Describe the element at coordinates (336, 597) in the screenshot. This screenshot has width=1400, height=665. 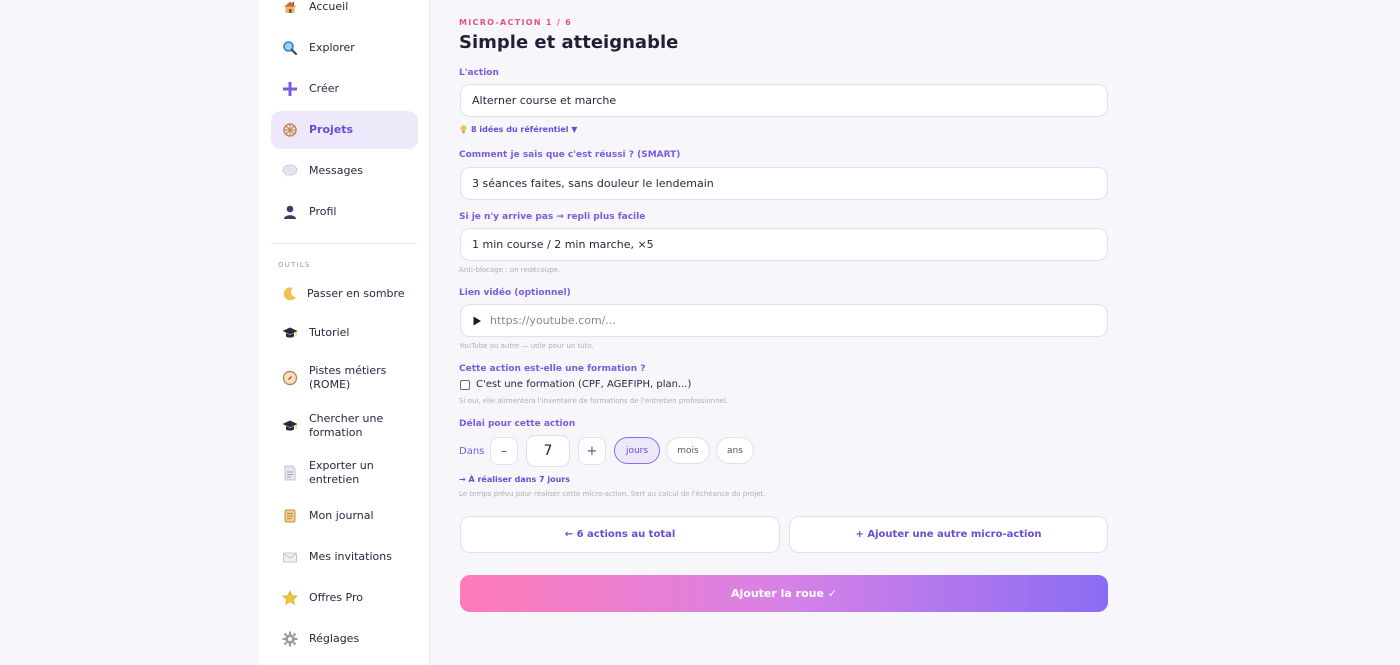
I see `sidebar-item-label: Offres Pro` at that location.